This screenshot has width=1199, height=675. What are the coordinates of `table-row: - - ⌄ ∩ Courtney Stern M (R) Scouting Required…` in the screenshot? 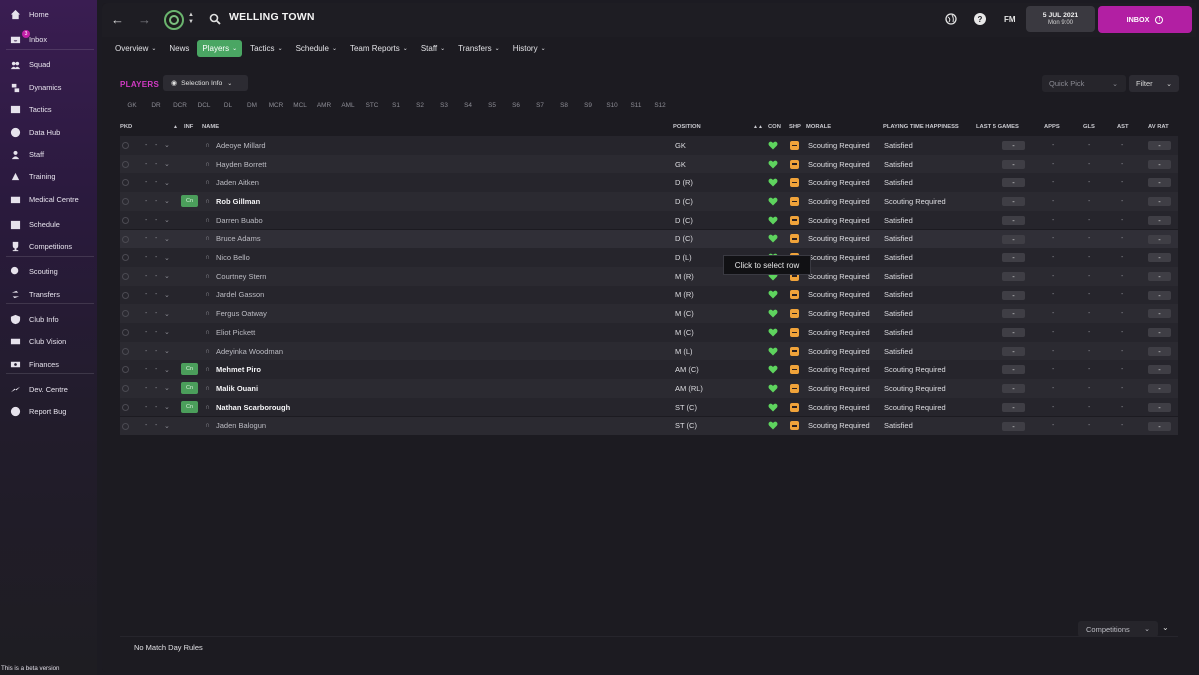 It's located at (649, 276).